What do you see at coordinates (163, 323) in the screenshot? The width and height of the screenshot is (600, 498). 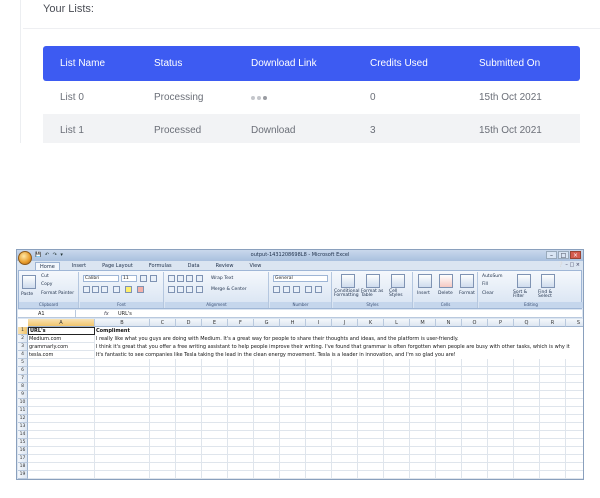 I see `column-header: C` at bounding box center [163, 323].